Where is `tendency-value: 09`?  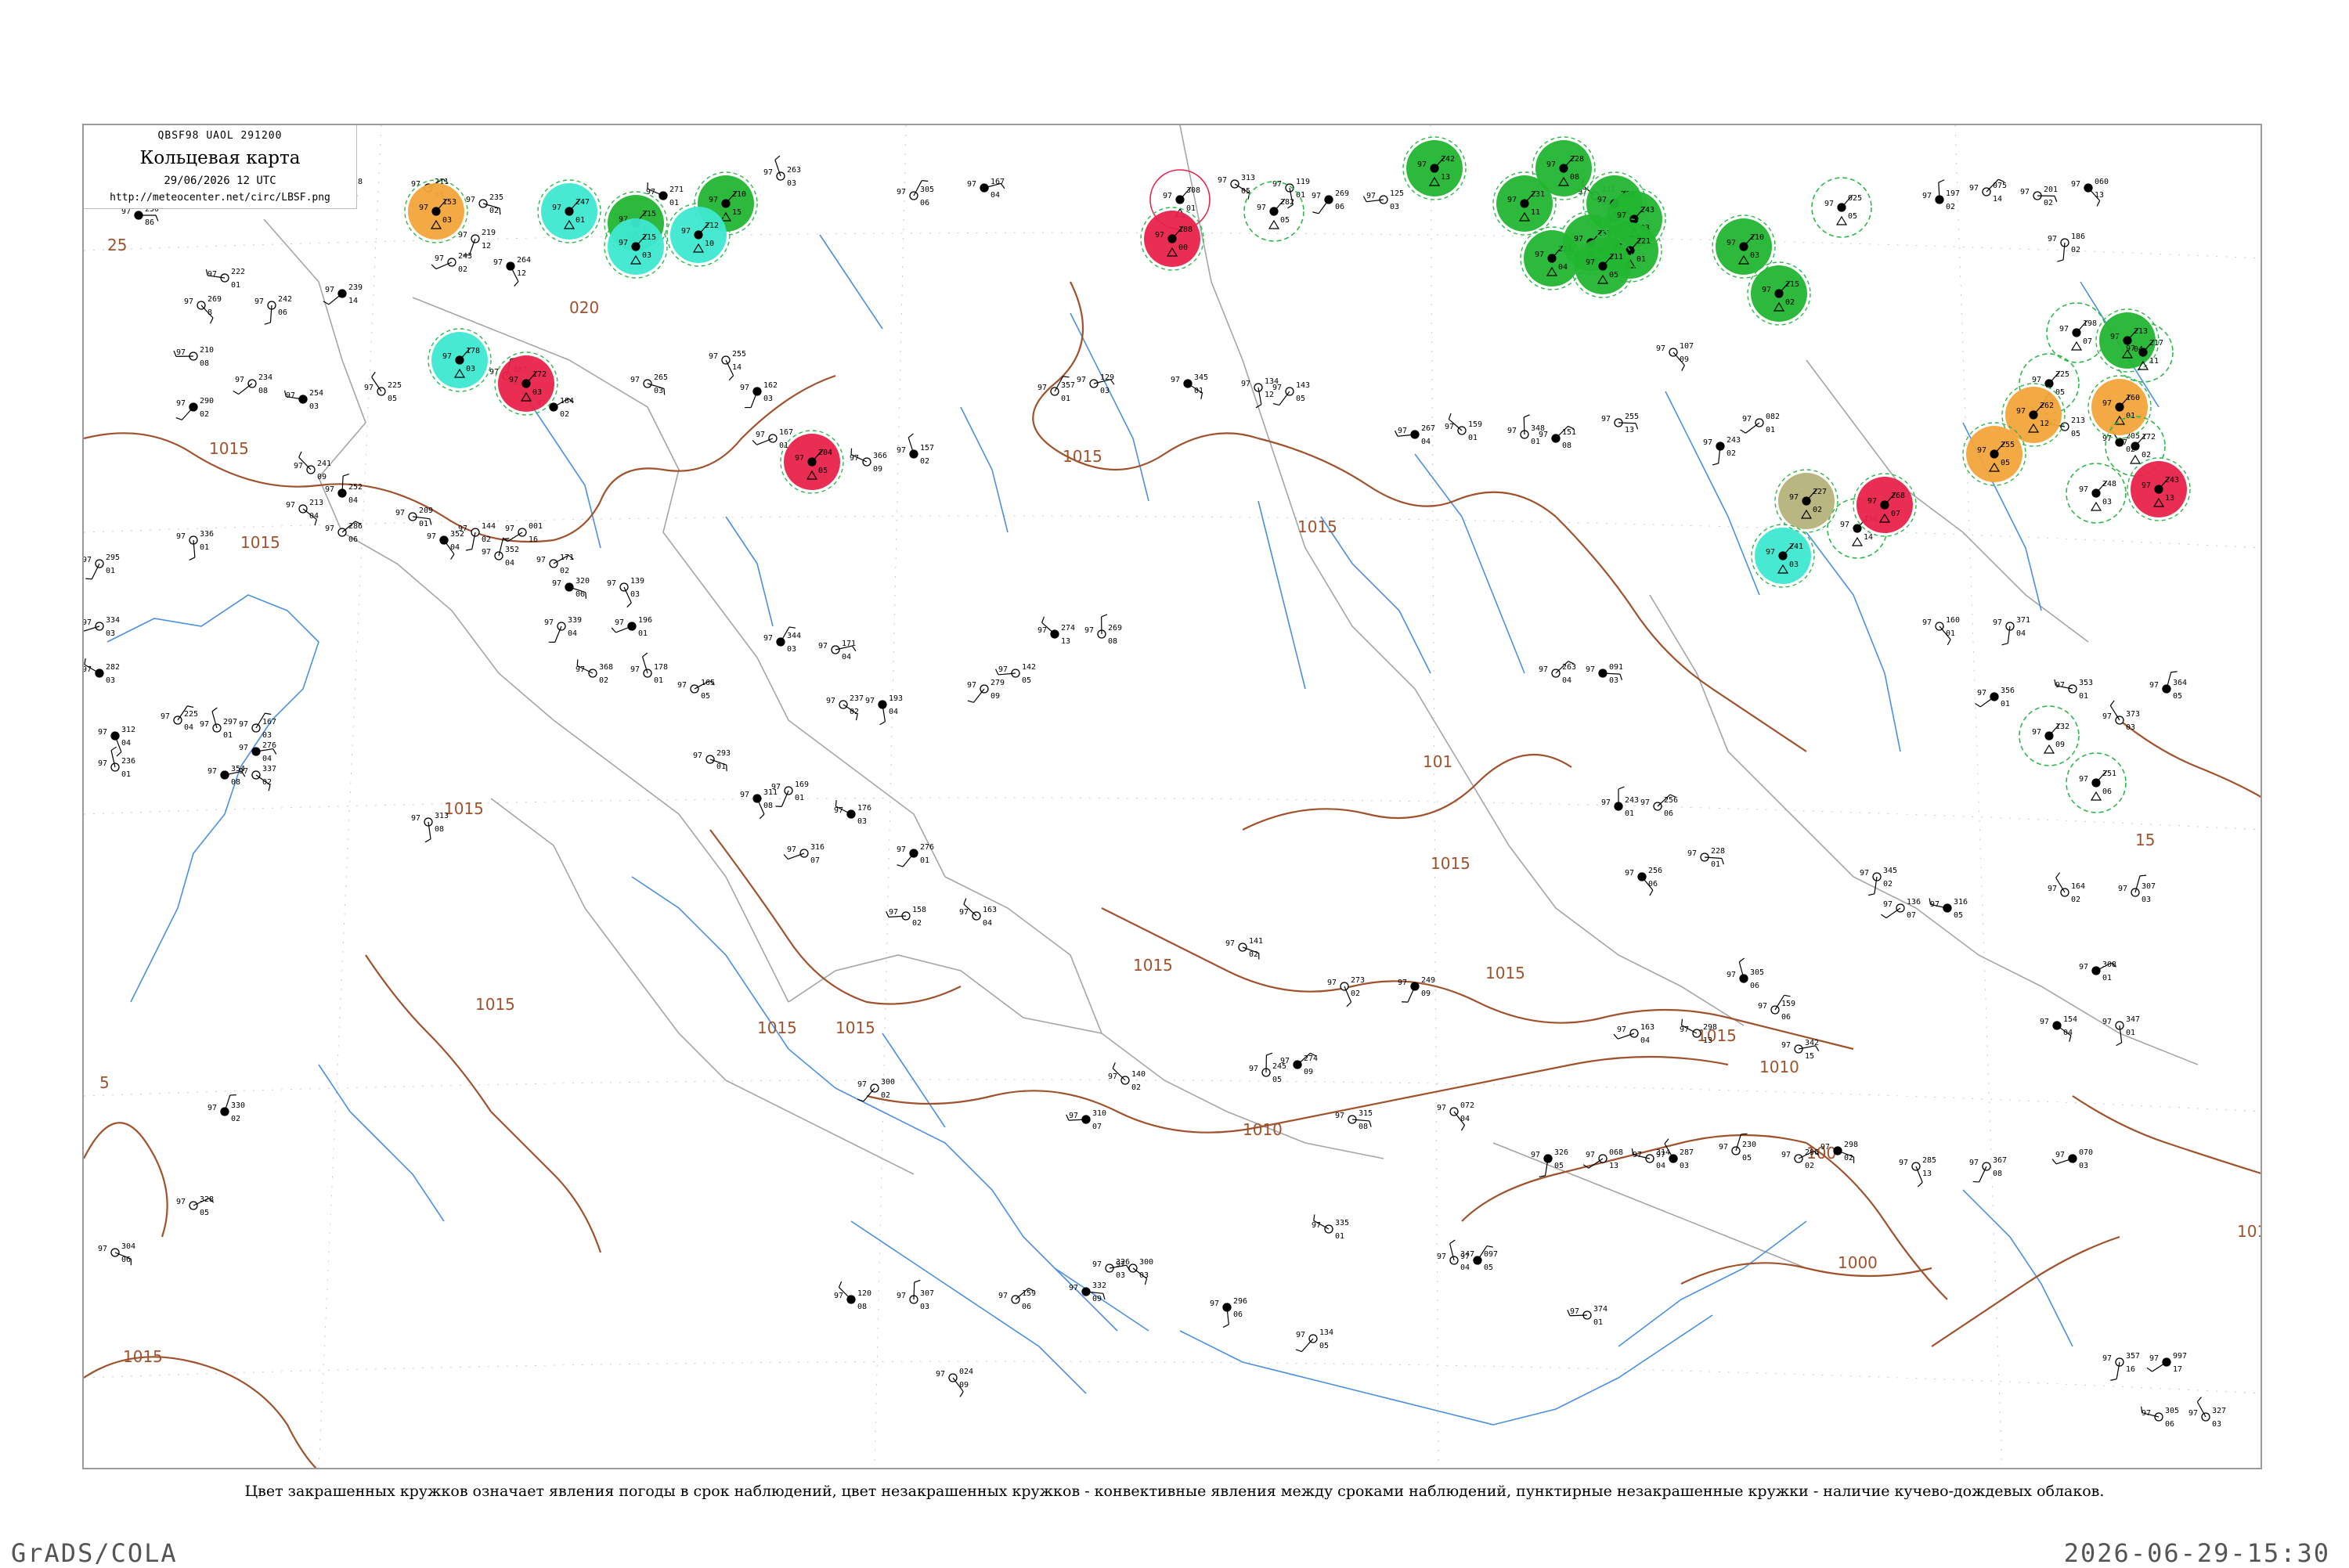 tendency-value: 09 is located at coordinates (995, 696).